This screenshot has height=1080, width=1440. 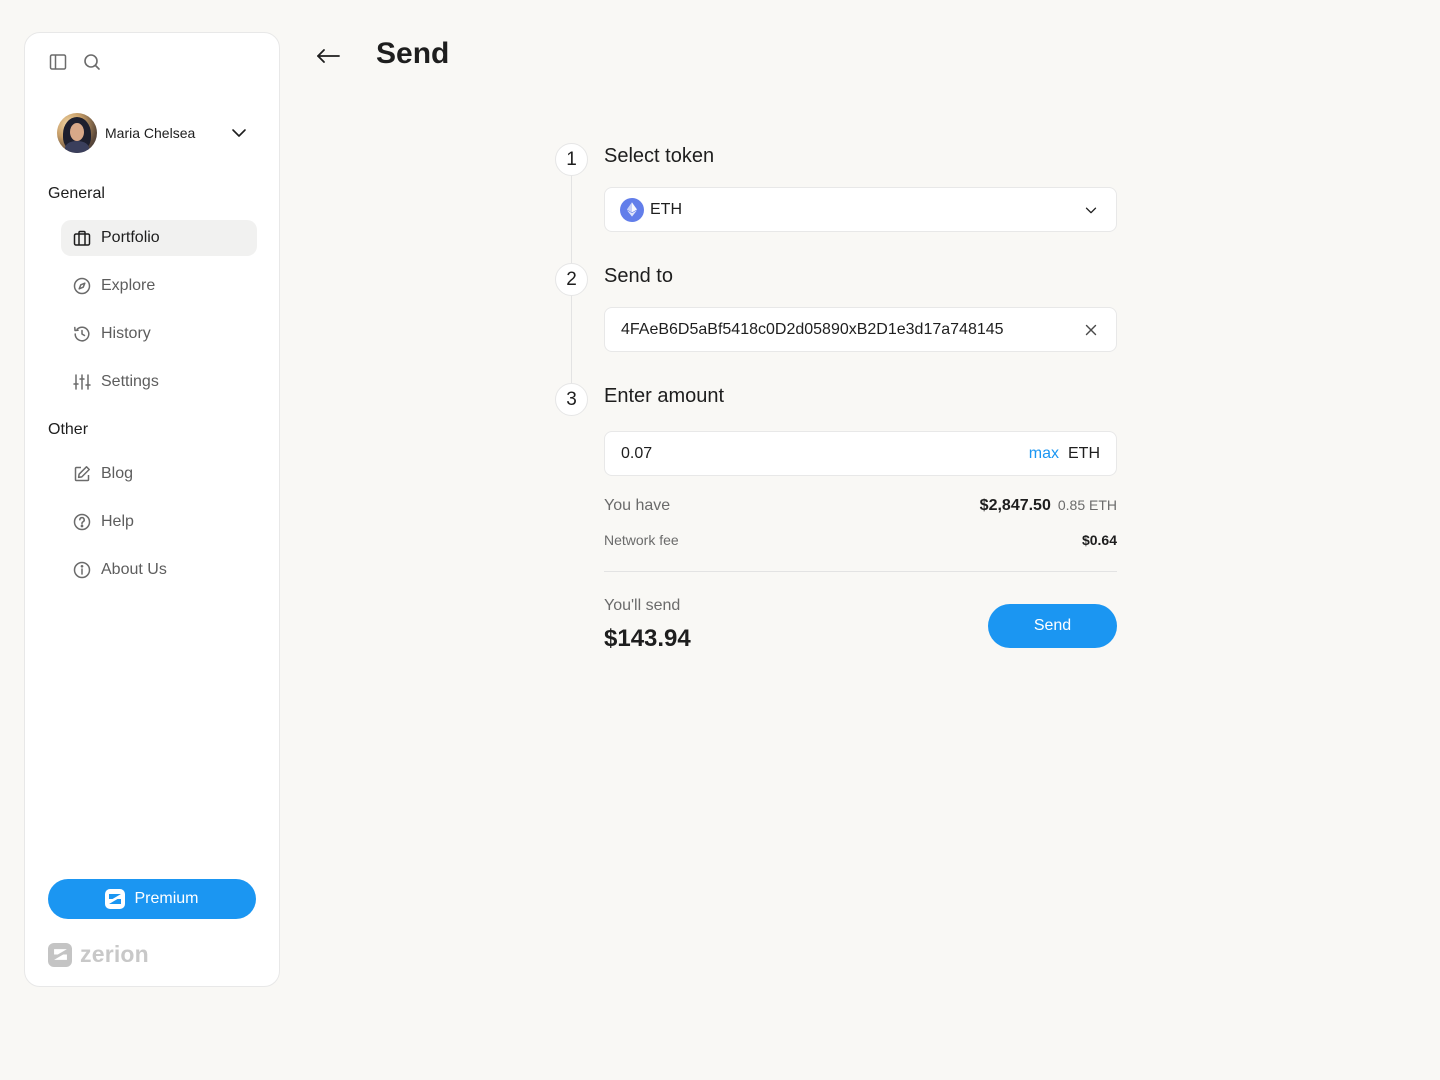 I want to click on brand-name: zerion, so click(x=114, y=954).